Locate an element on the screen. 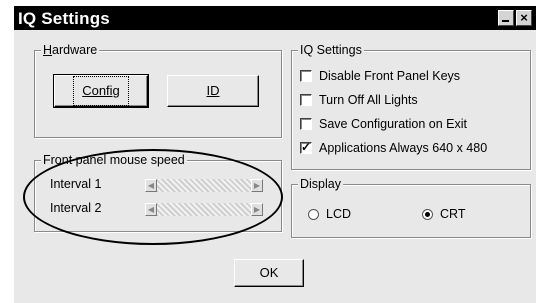  ok-button-label: OK is located at coordinates (269, 272).